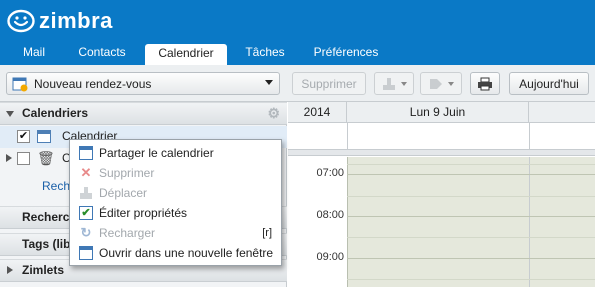 The width and height of the screenshot is (595, 287). I want to click on calendar-icon, so click(44, 136).